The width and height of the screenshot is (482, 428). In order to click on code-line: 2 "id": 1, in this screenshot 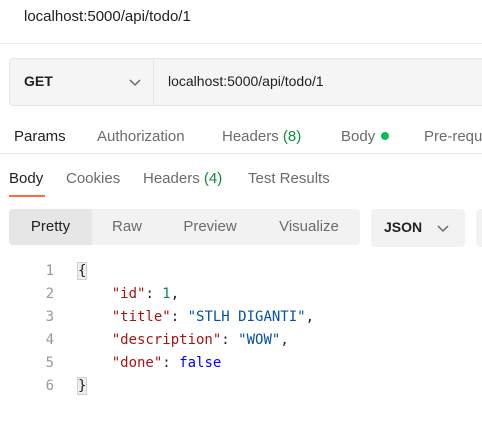, I will do `click(241, 294)`.